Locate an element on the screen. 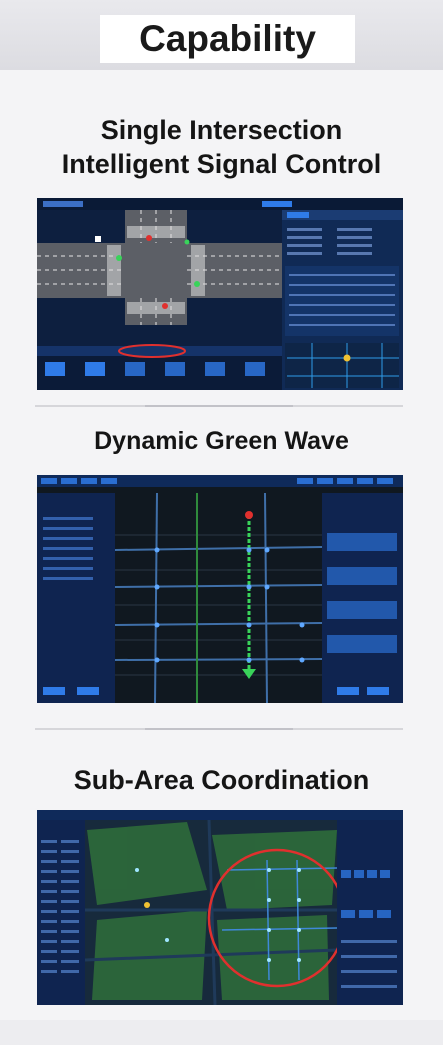  header-card: Capability is located at coordinates (227, 39).